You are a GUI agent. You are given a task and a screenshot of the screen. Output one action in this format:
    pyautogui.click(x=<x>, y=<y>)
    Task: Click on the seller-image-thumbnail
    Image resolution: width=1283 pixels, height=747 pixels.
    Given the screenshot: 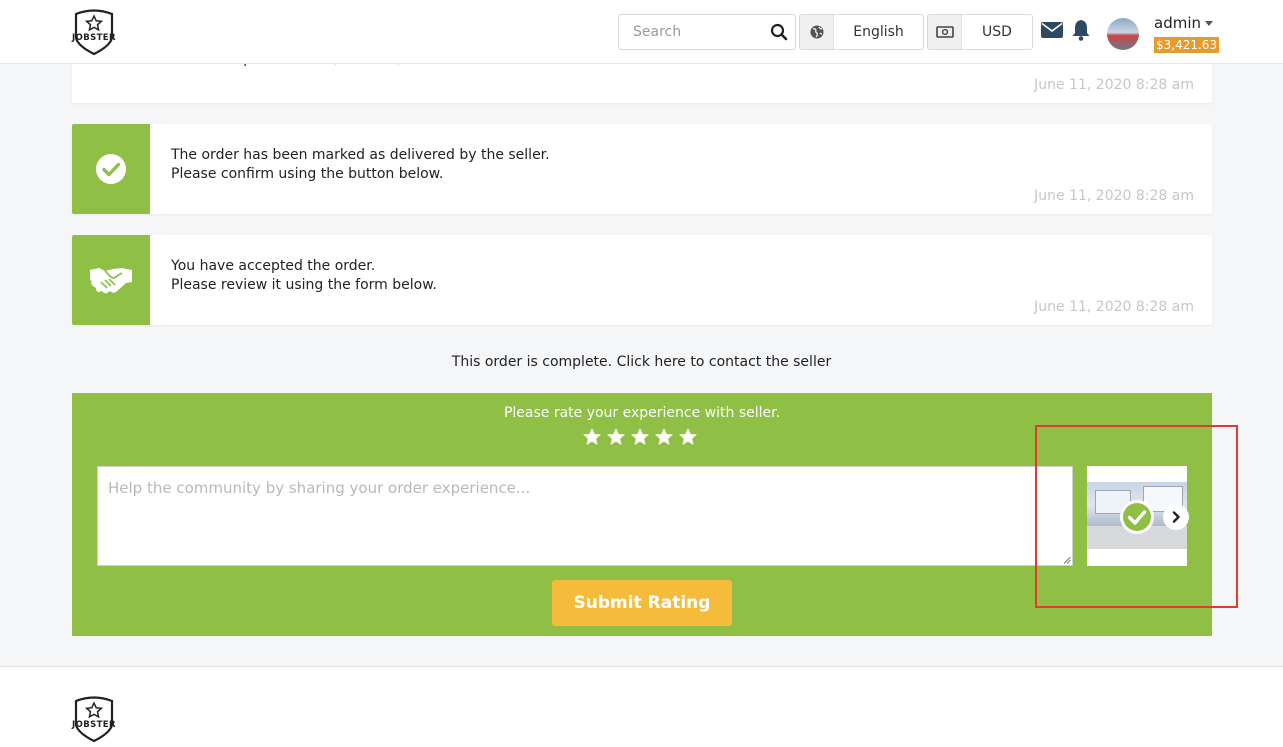 What is the action you would take?
    pyautogui.click(x=1138, y=516)
    